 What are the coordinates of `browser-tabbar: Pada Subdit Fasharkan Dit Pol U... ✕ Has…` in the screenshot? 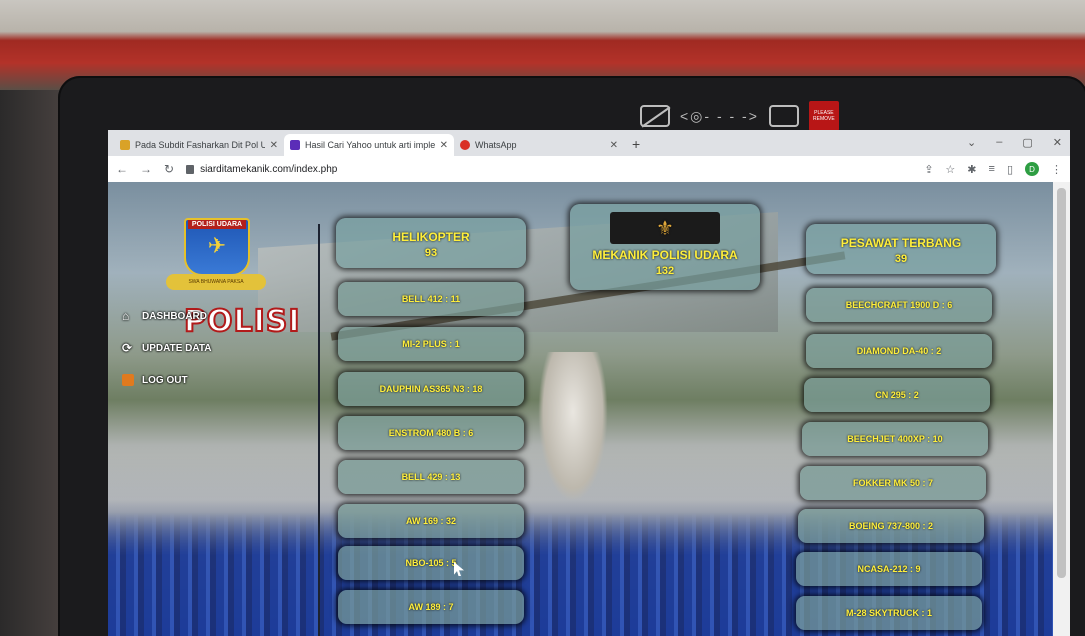 It's located at (589, 143).